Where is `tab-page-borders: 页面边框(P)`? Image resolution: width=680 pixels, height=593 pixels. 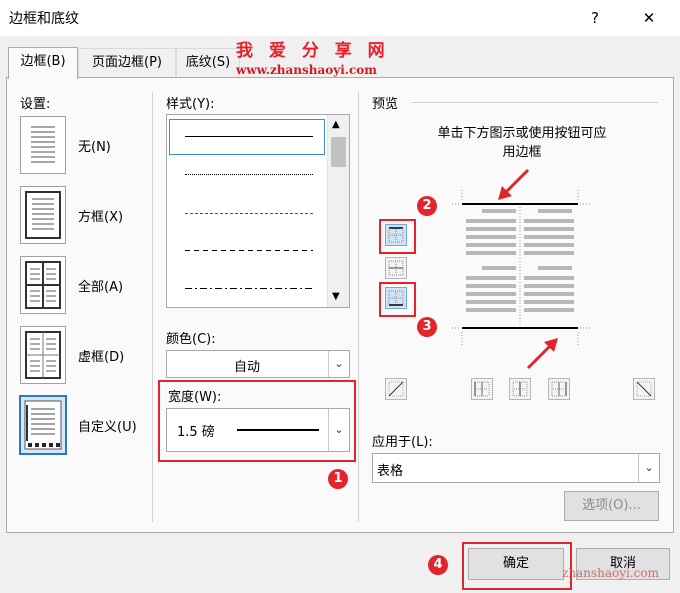 tab-page-borders: 页面边框(P) is located at coordinates (127, 62).